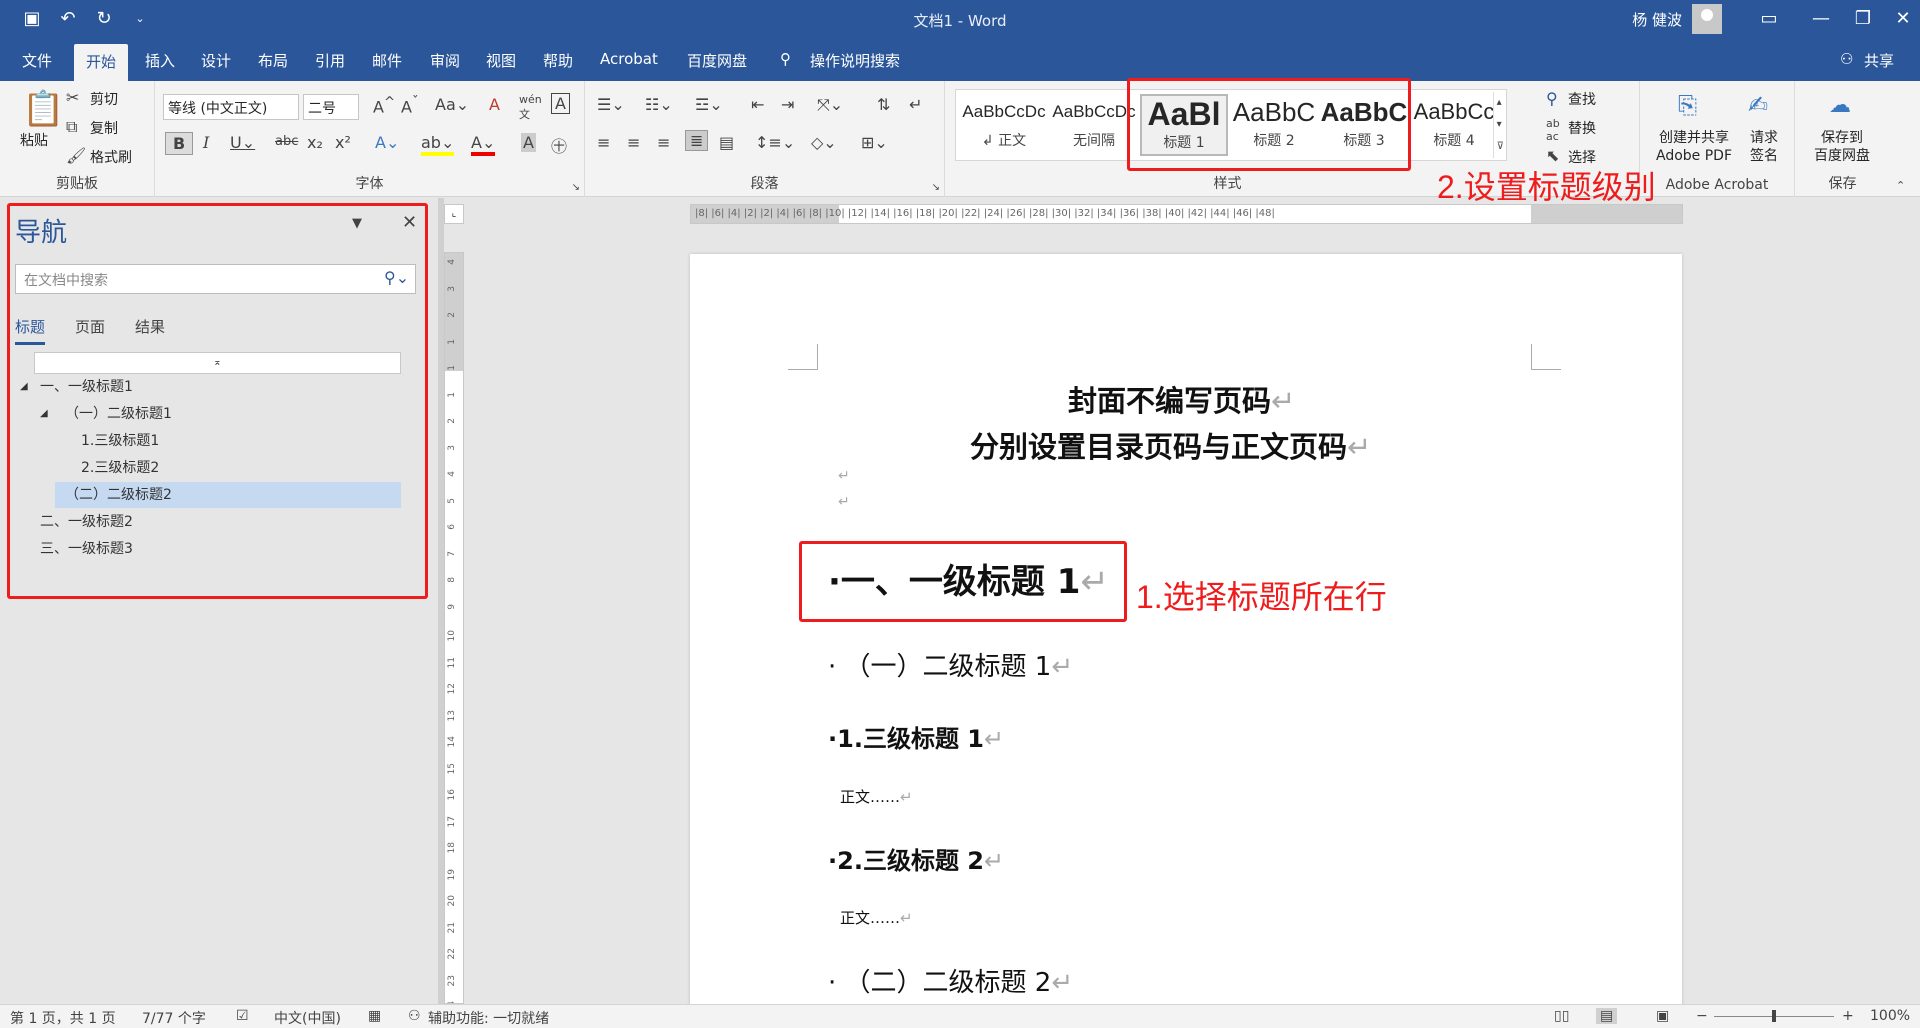  What do you see at coordinates (1821, 18) in the screenshot?
I see `minimize-icon: —` at bounding box center [1821, 18].